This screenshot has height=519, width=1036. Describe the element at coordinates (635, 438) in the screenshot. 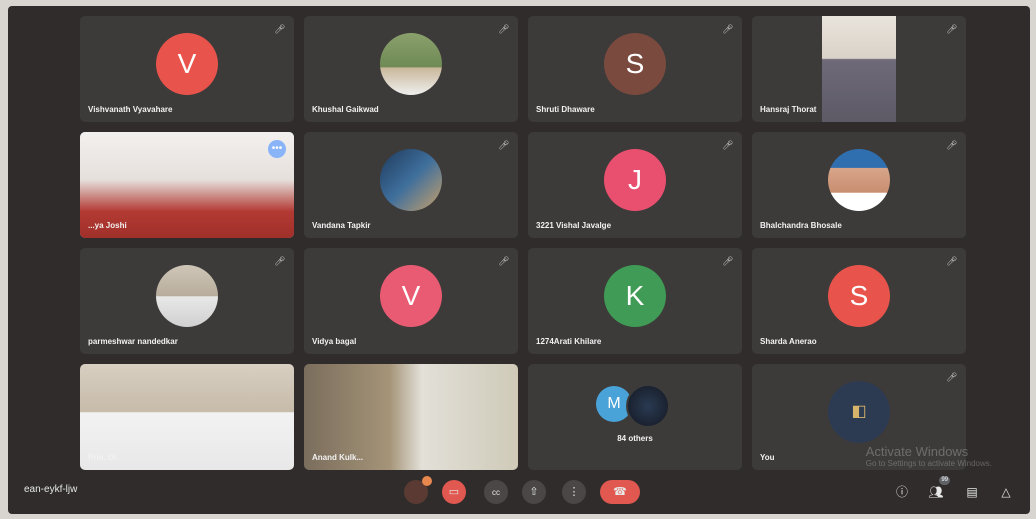

I see `others-count: 84 others` at that location.